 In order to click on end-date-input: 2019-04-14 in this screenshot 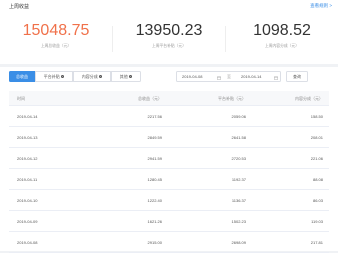, I will do `click(251, 77)`.